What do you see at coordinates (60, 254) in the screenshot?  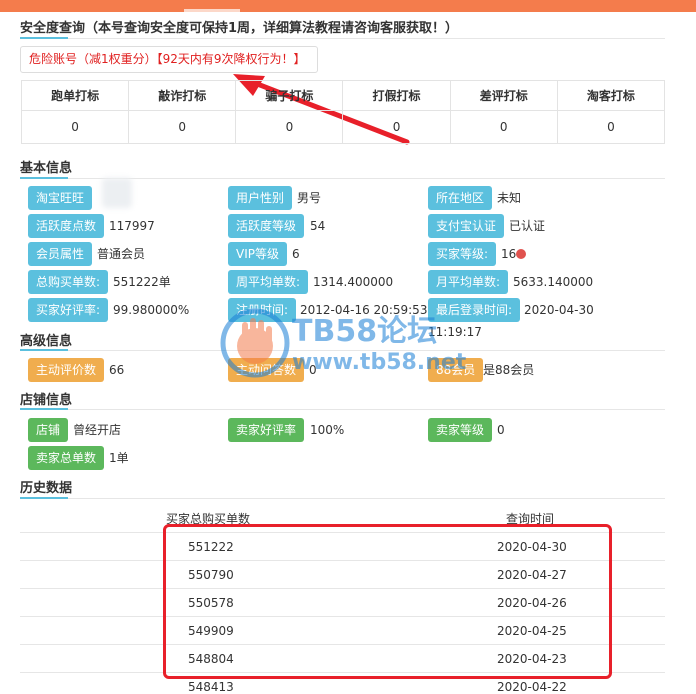 I see `label-member-type: 会员属性` at bounding box center [60, 254].